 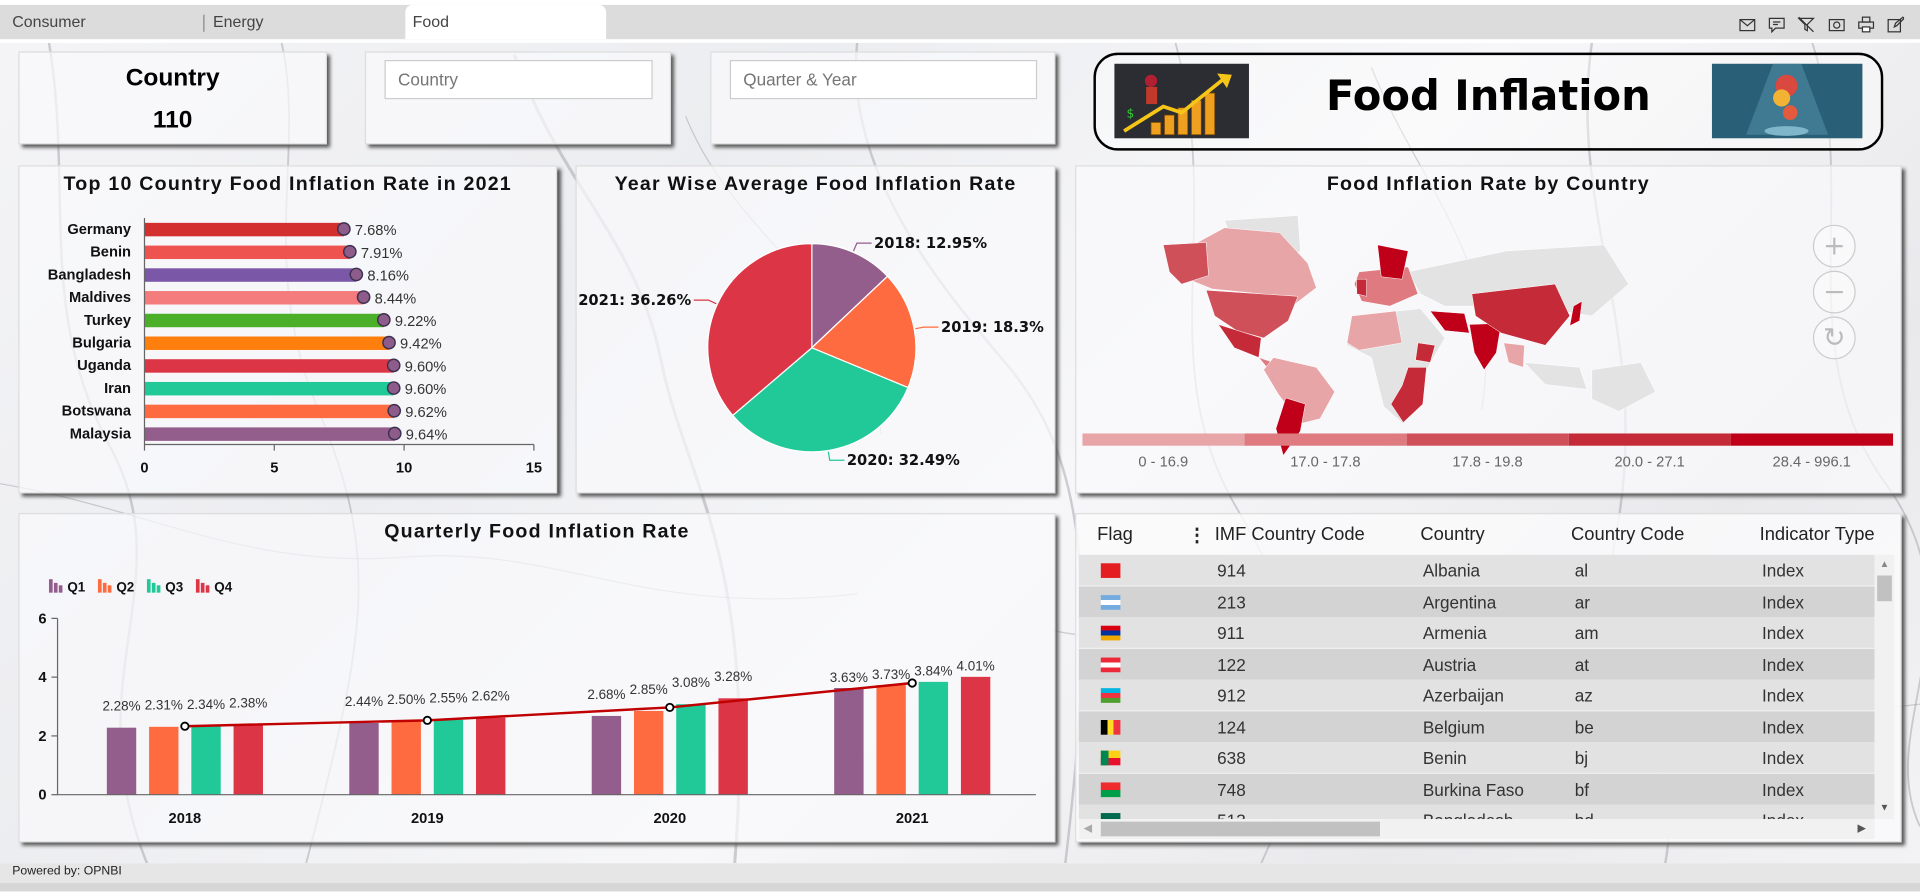 I want to click on flag-be-icon, so click(x=1110, y=727).